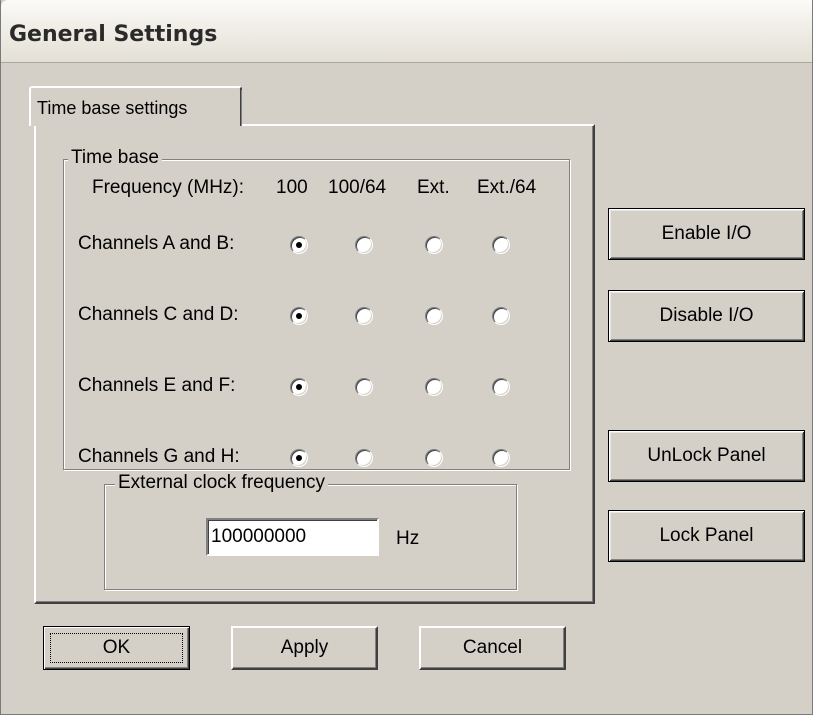  Describe the element at coordinates (406, 31) in the screenshot. I see `title-bar: General Settings` at that location.